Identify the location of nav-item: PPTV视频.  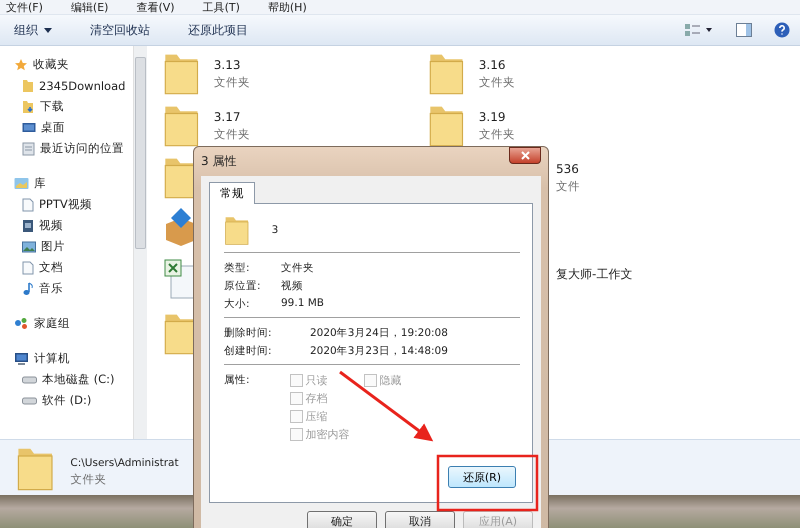
(66, 204).